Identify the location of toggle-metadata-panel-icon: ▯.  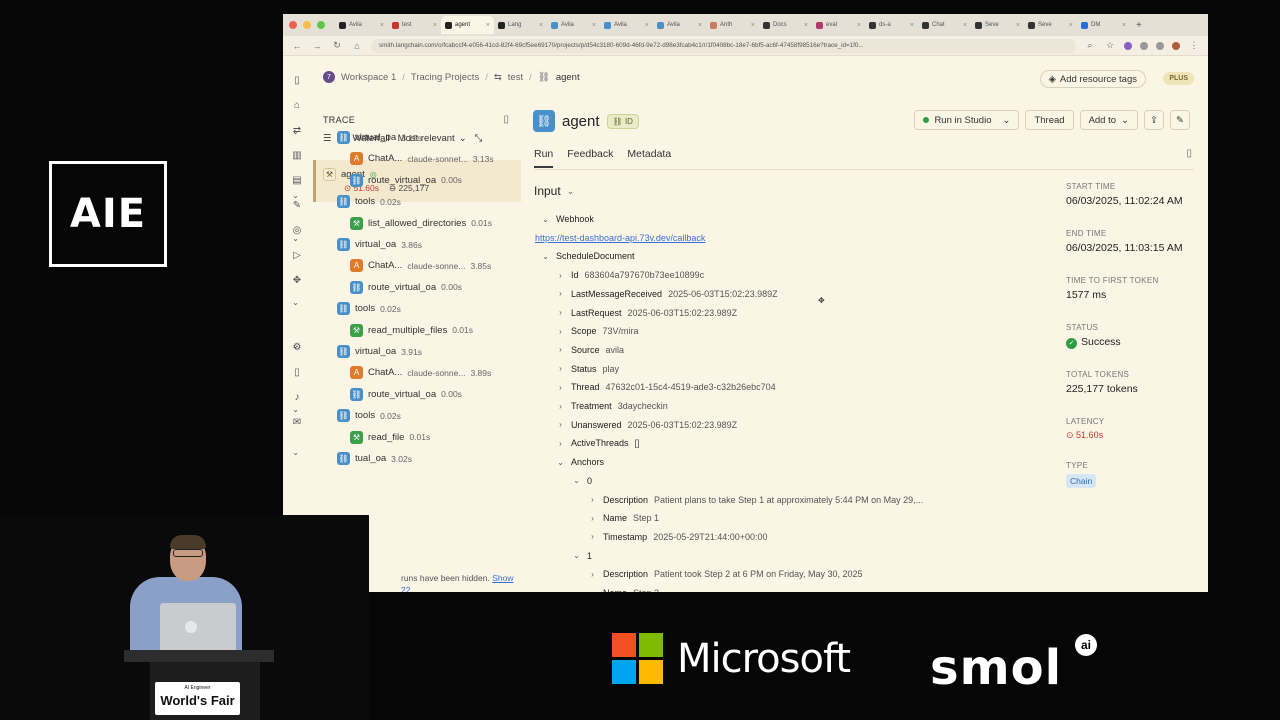
(1189, 153).